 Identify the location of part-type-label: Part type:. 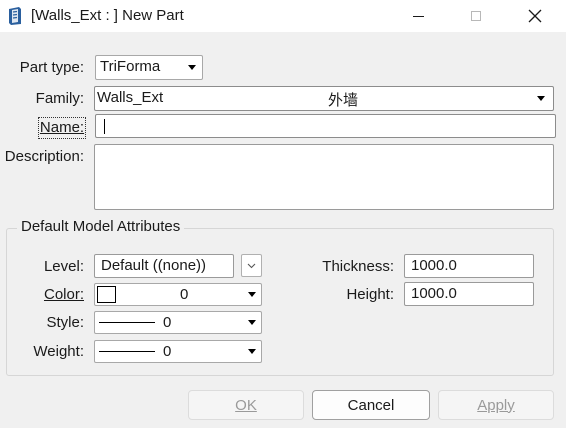
(51, 67).